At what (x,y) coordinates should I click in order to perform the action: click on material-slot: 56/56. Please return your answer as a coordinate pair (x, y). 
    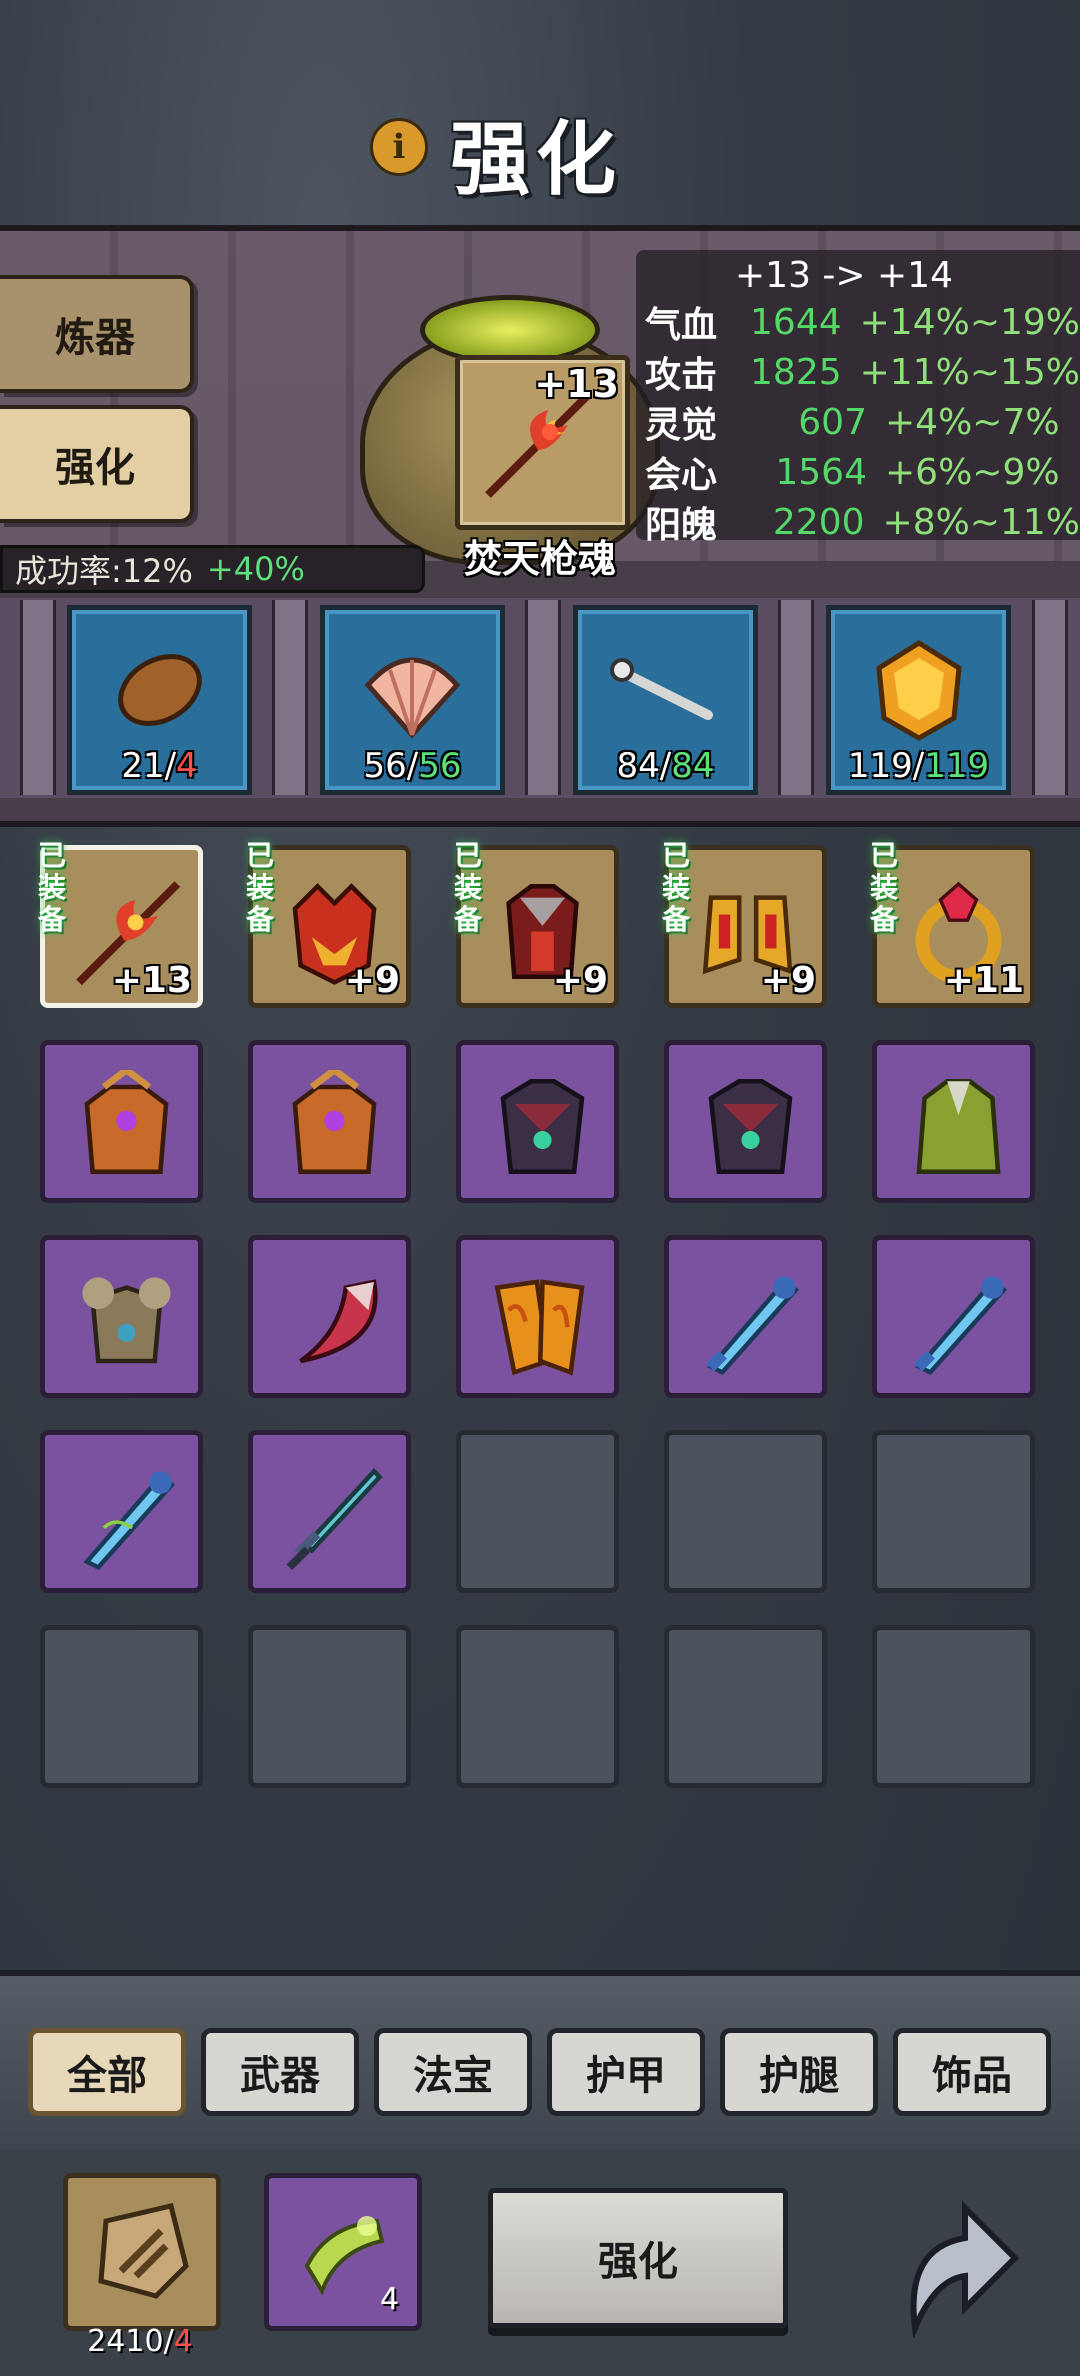
    Looking at the image, I should click on (412, 700).